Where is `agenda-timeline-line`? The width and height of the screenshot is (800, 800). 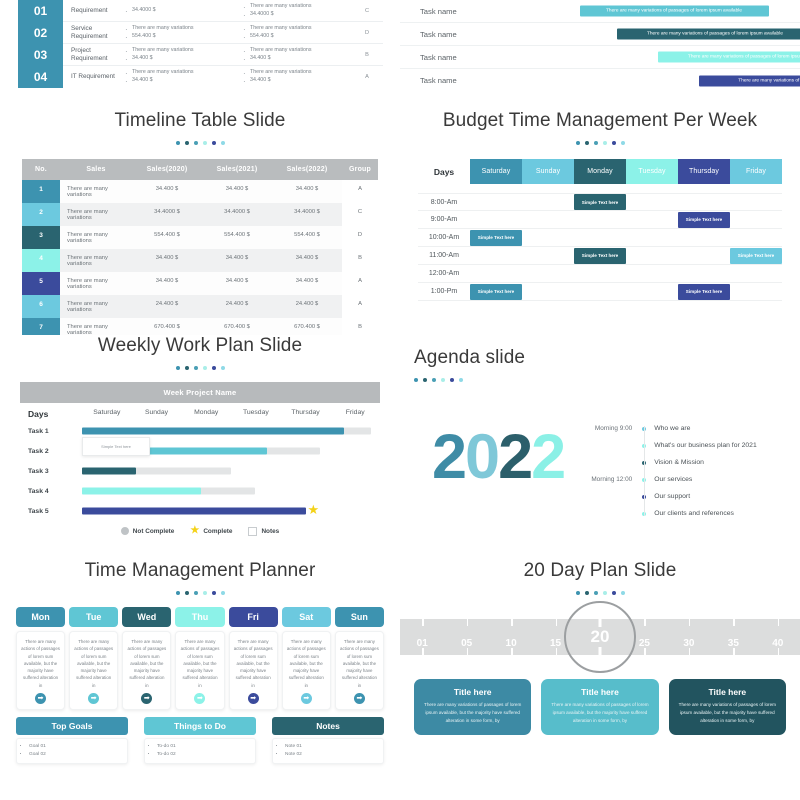
agenda-timeline-line is located at coordinates (645, 471).